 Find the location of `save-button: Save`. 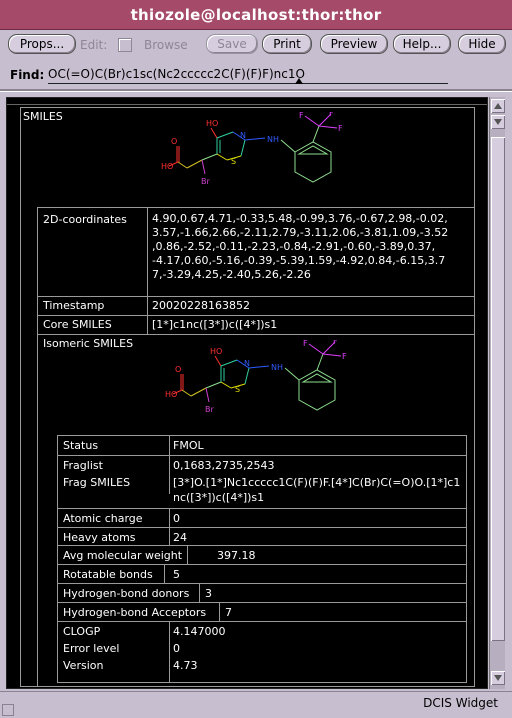

save-button: Save is located at coordinates (232, 44).